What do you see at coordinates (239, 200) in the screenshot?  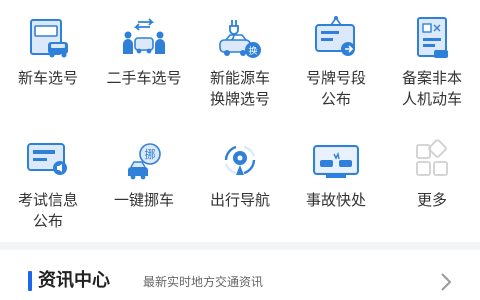 I see `service-label: 出行导航` at bounding box center [239, 200].